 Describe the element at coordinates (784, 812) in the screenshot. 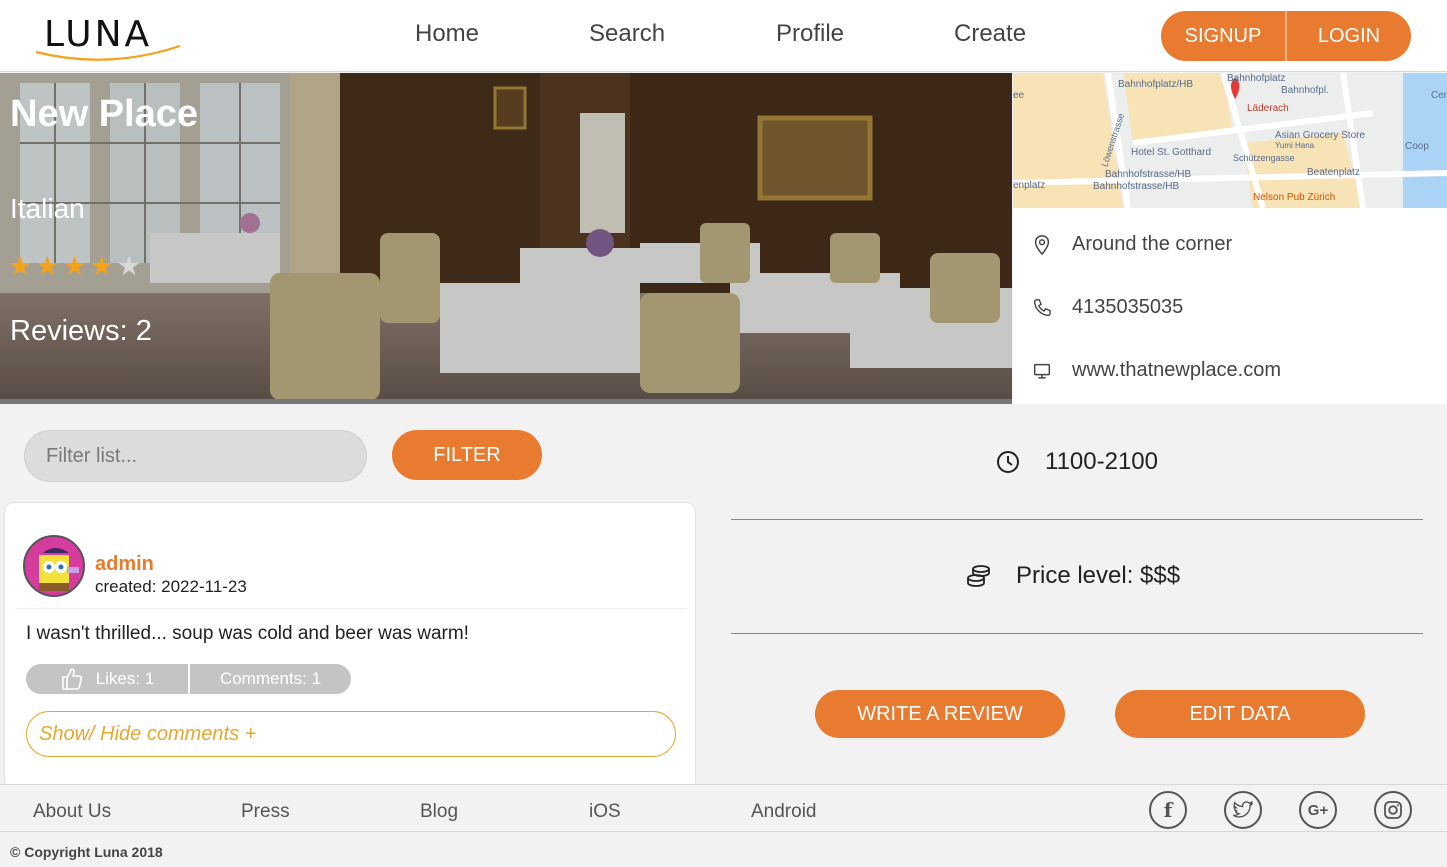

I see `footer-link-android: Android` at that location.